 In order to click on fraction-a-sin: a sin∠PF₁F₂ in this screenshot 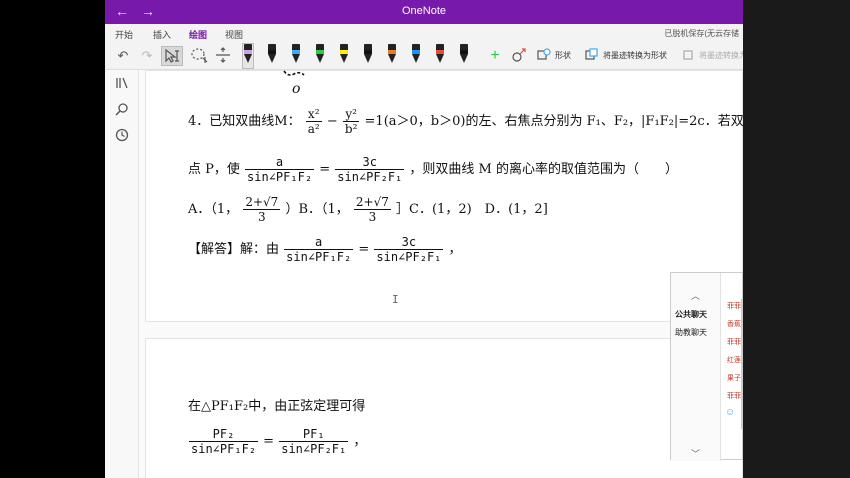, I will do `click(280, 169)`.